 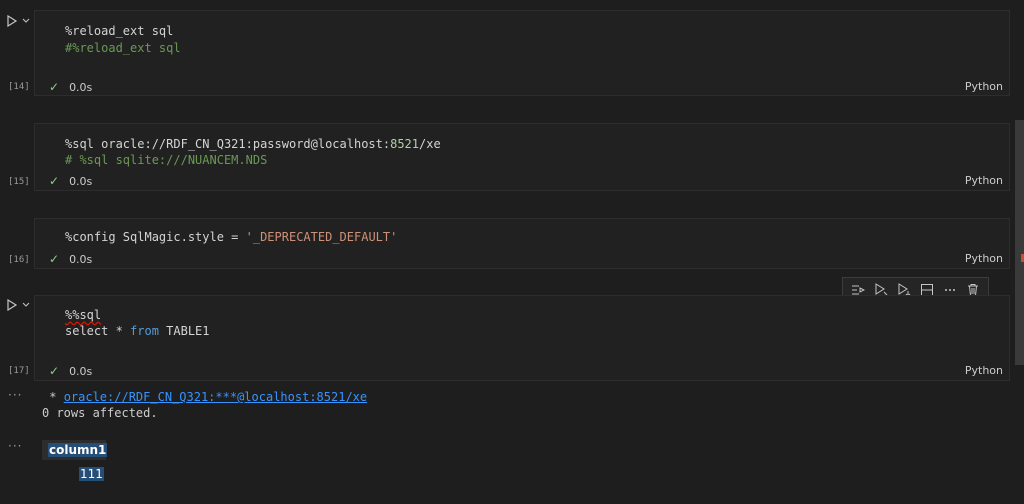 I want to click on code-line: %%sql, so click(x=83, y=315).